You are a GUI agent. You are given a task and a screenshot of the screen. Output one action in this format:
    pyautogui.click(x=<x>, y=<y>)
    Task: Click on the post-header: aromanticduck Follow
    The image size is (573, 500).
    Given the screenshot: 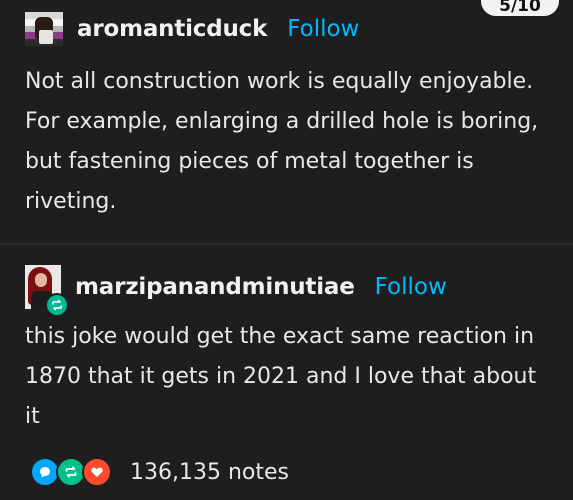 What is the action you would take?
    pyautogui.click(x=192, y=29)
    